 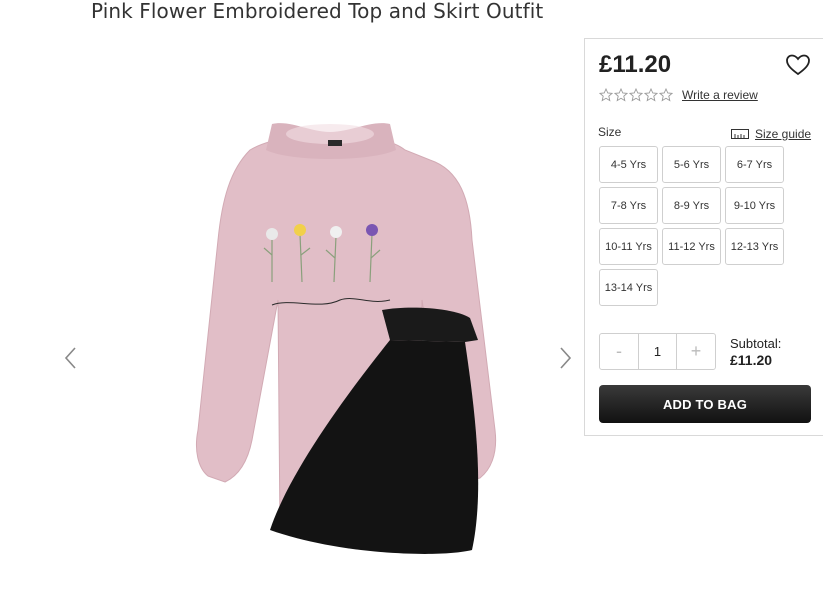 I want to click on quantity-stepper: - 1 +, so click(x=657, y=351).